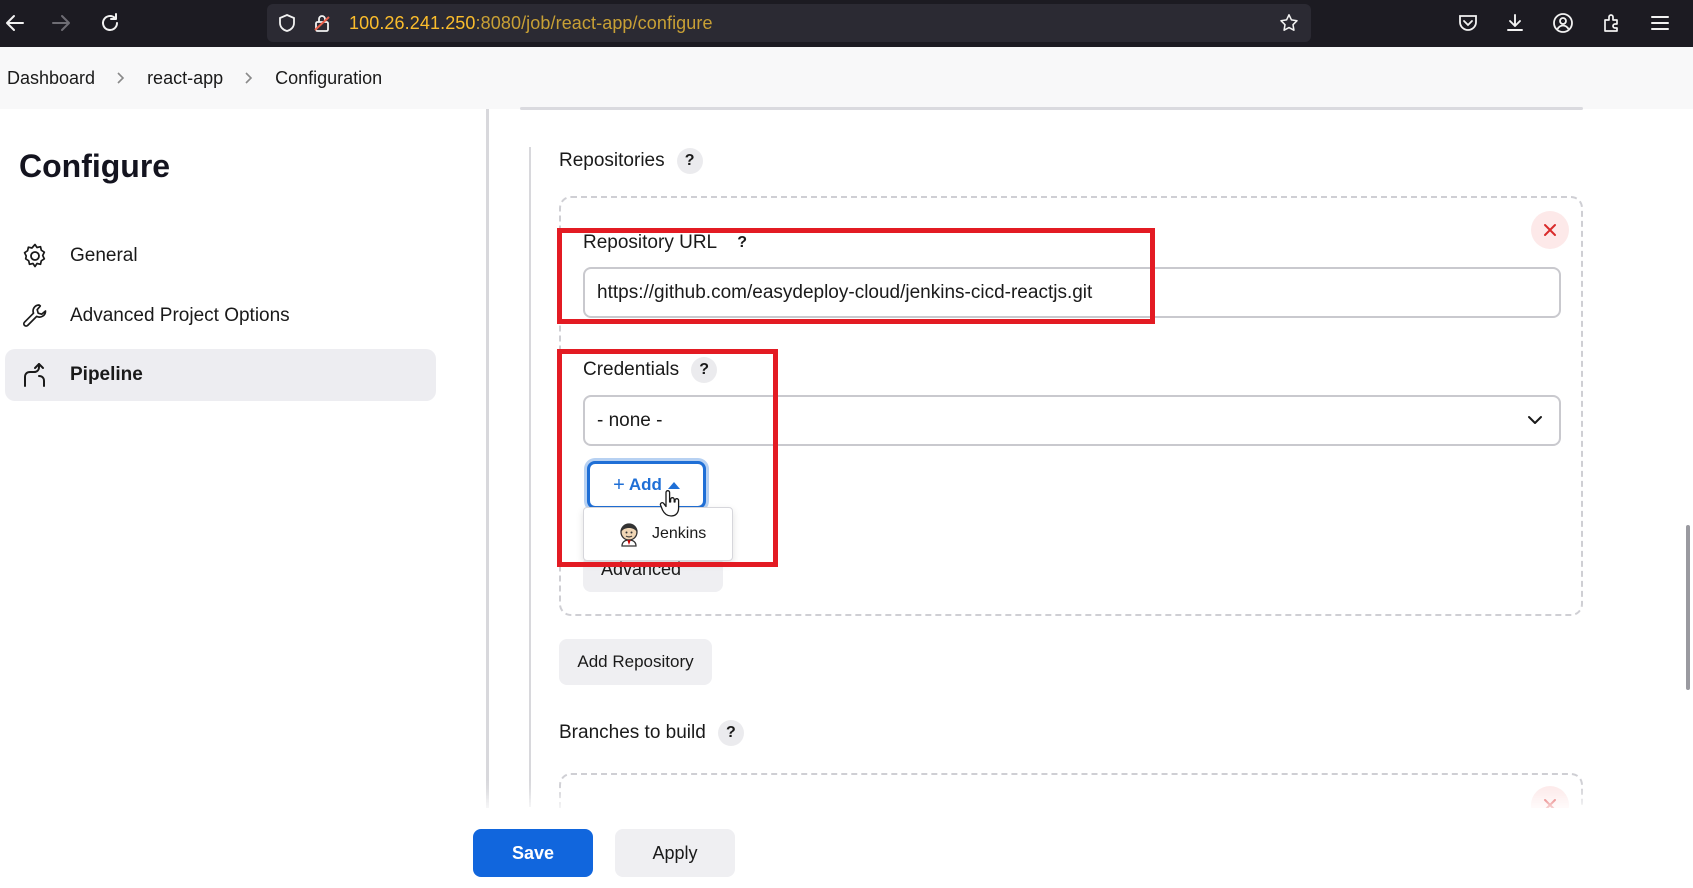 This screenshot has height=888, width=1693. What do you see at coordinates (667, 458) in the screenshot?
I see `highlight-credentials` at bounding box center [667, 458].